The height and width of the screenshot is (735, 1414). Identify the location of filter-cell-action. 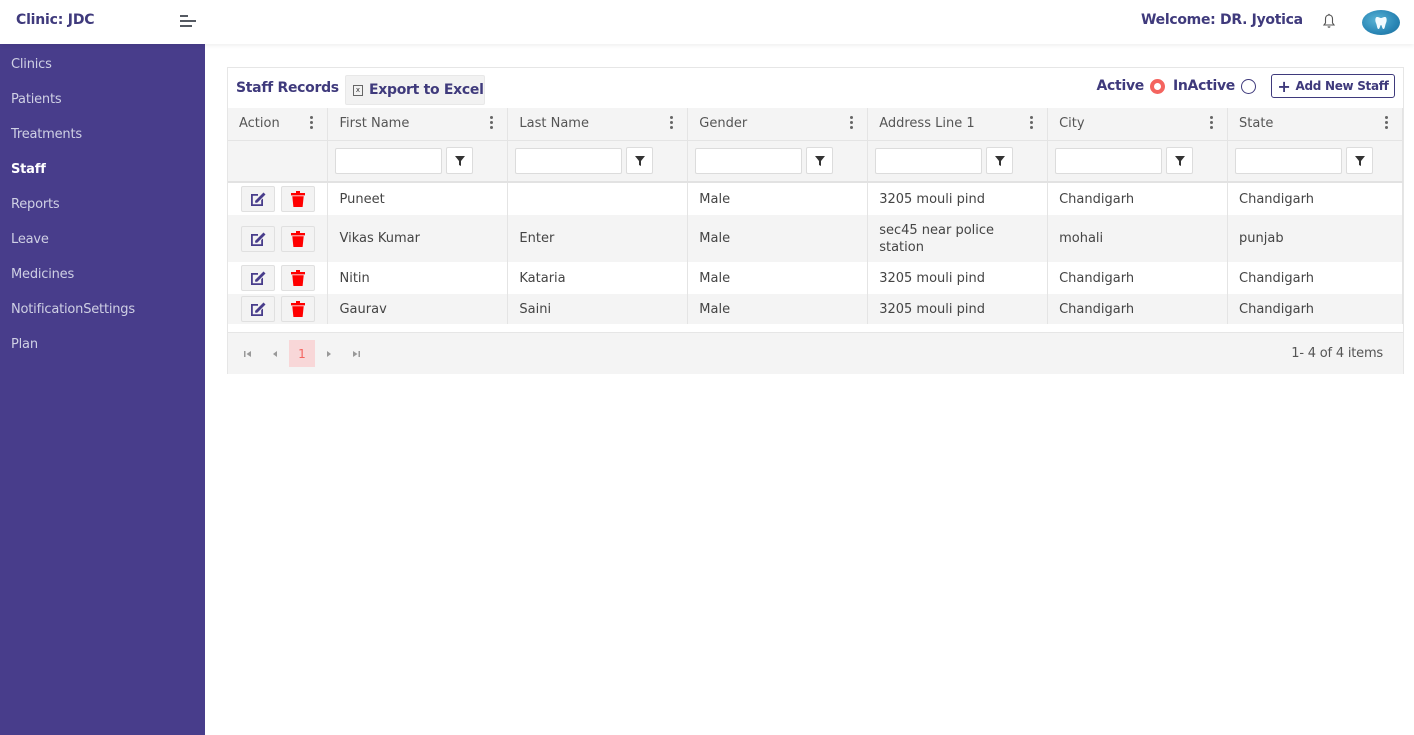
(278, 161).